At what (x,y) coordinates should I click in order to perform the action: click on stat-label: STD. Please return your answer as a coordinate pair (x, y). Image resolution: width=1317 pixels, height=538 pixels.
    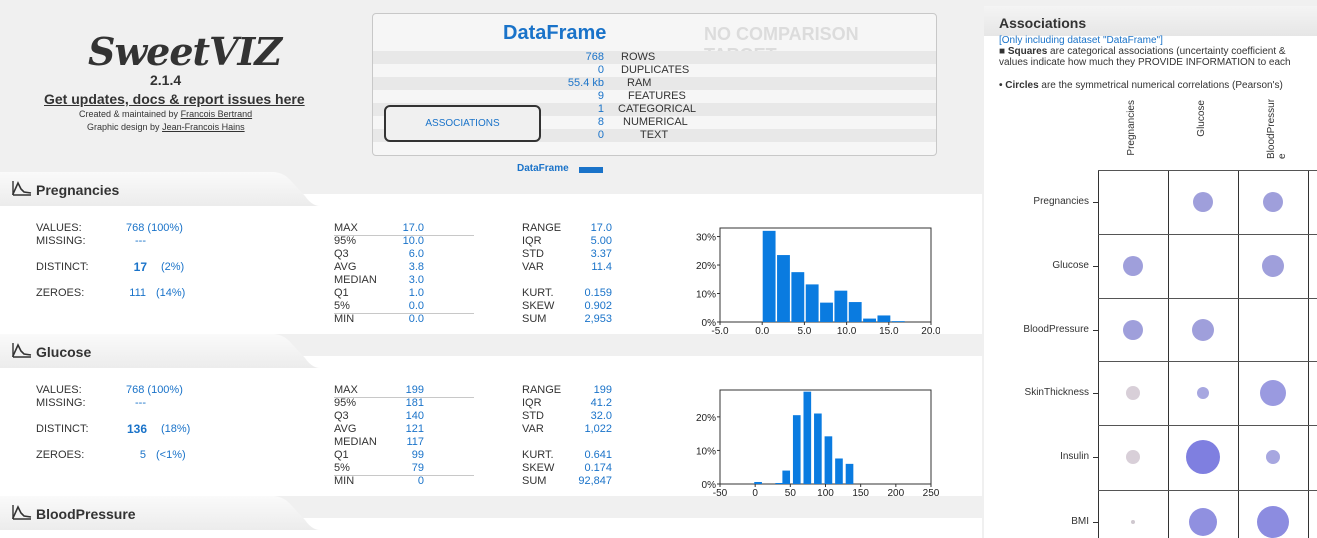
    Looking at the image, I should click on (533, 416).